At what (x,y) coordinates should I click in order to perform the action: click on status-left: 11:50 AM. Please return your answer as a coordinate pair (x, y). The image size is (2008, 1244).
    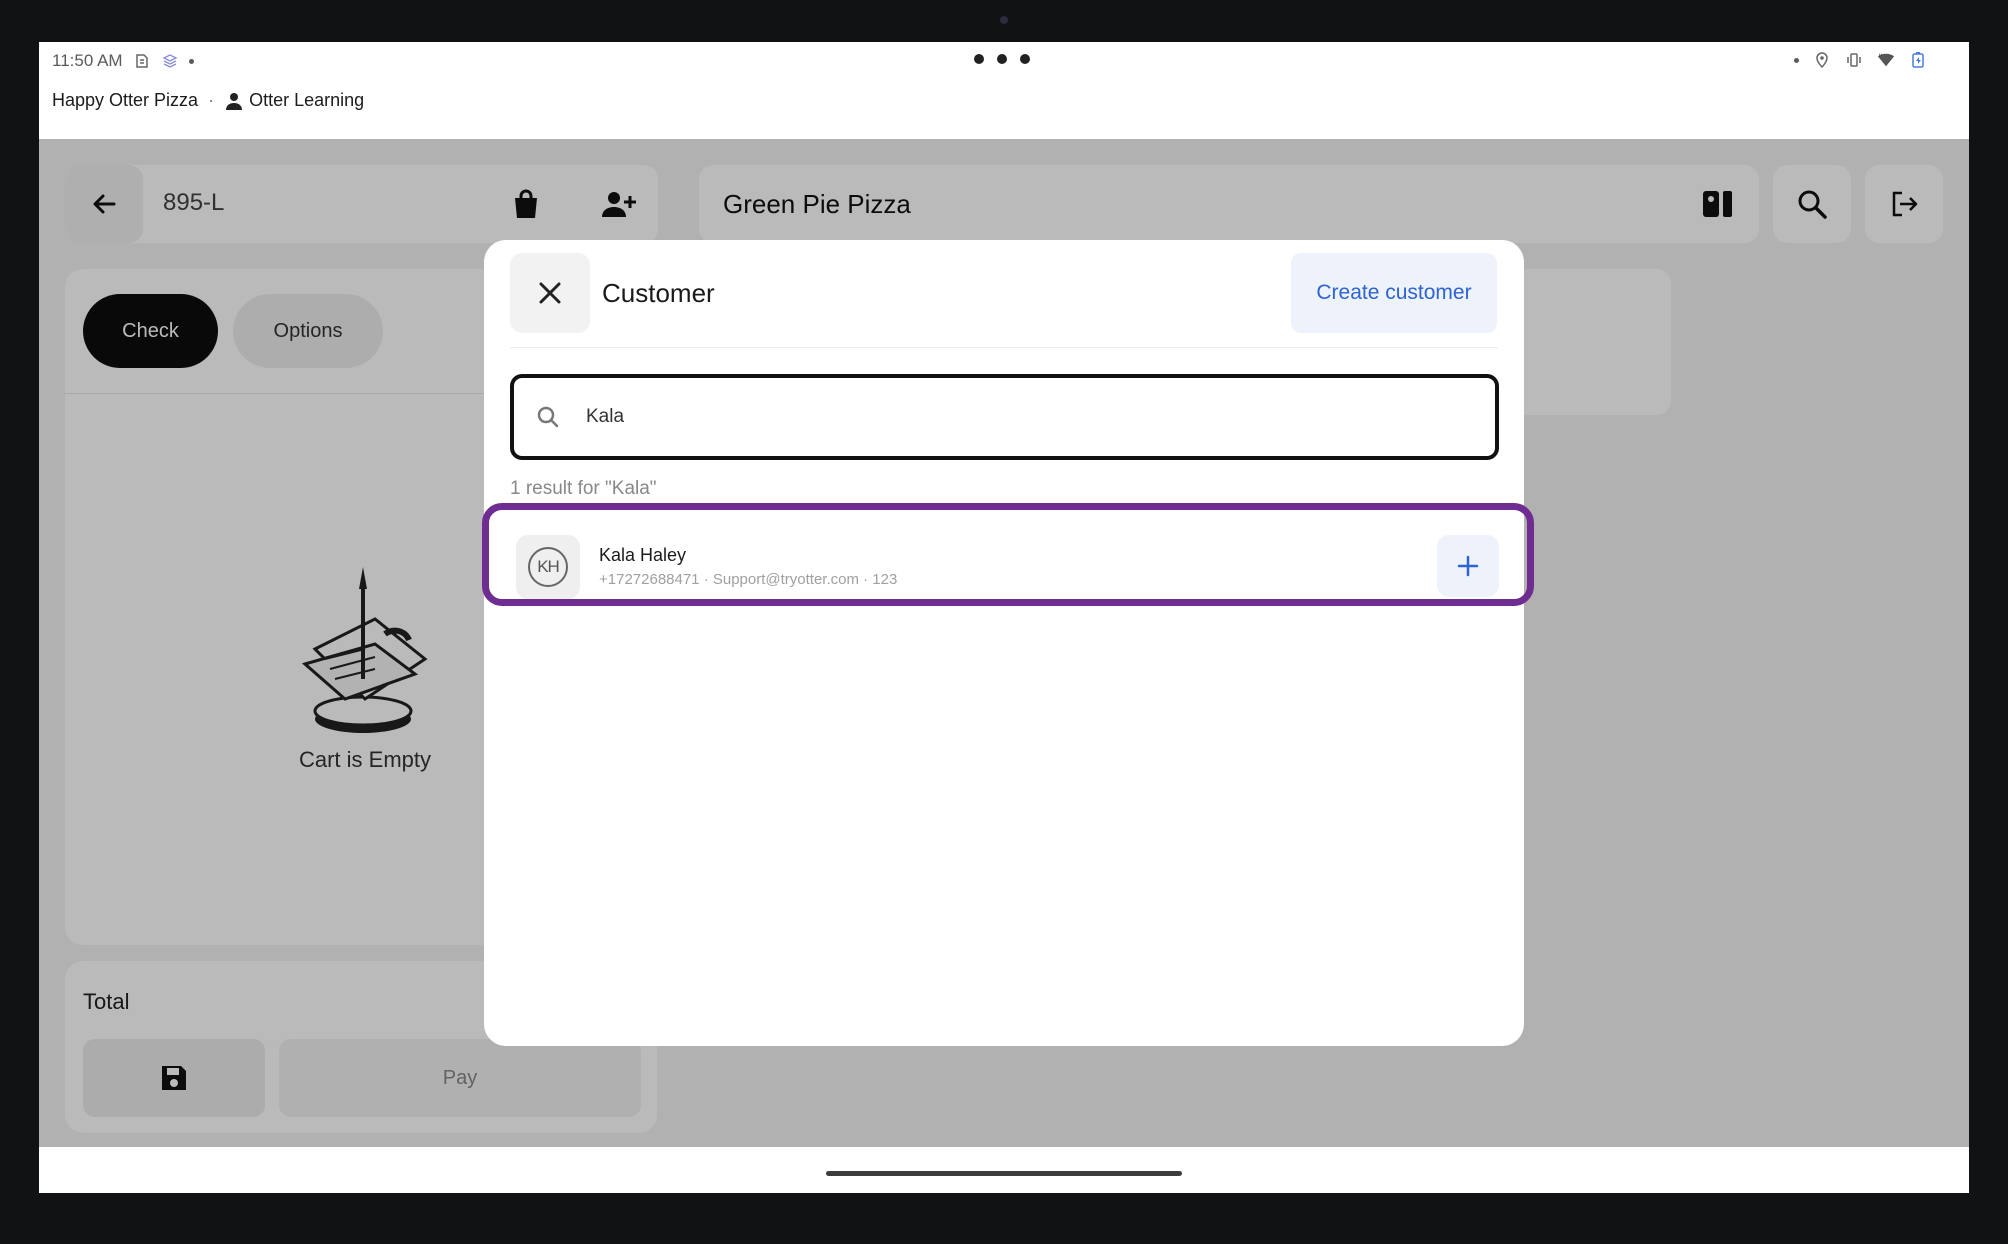
    Looking at the image, I should click on (123, 61).